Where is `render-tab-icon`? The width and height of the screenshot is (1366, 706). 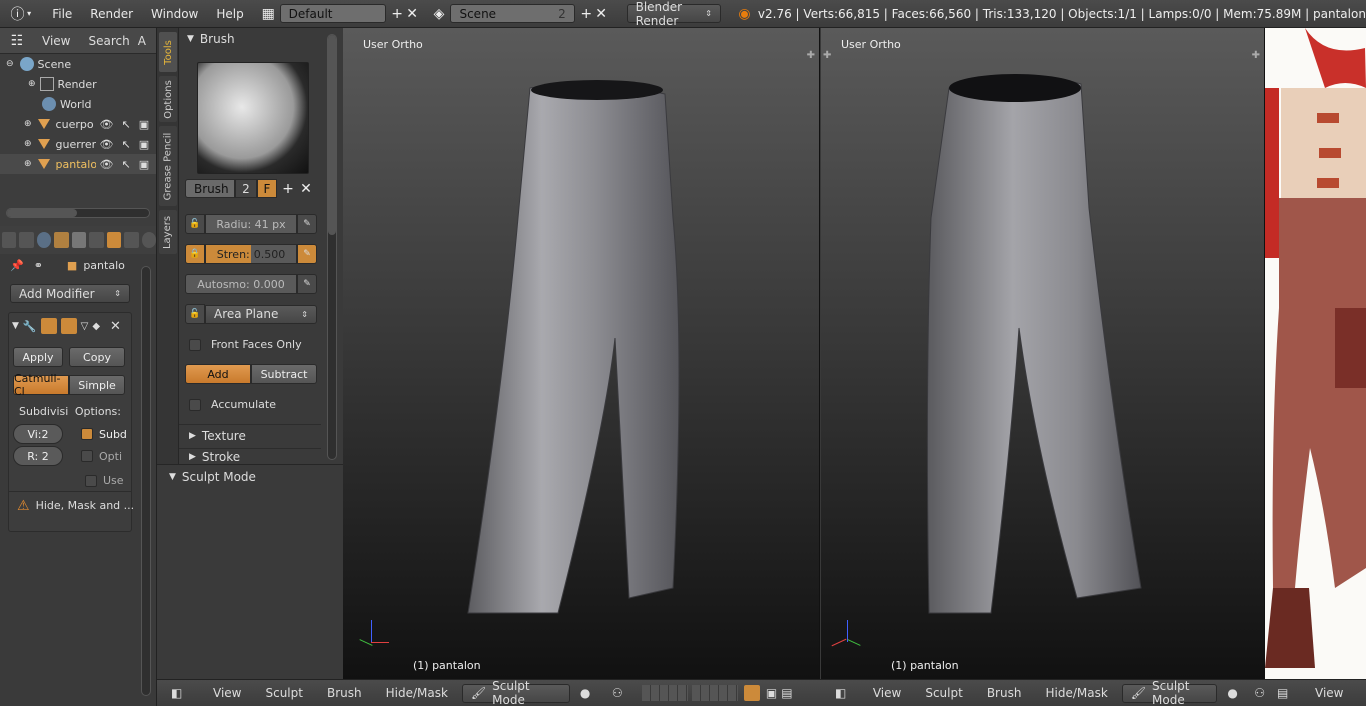 render-tab-icon is located at coordinates (9, 240).